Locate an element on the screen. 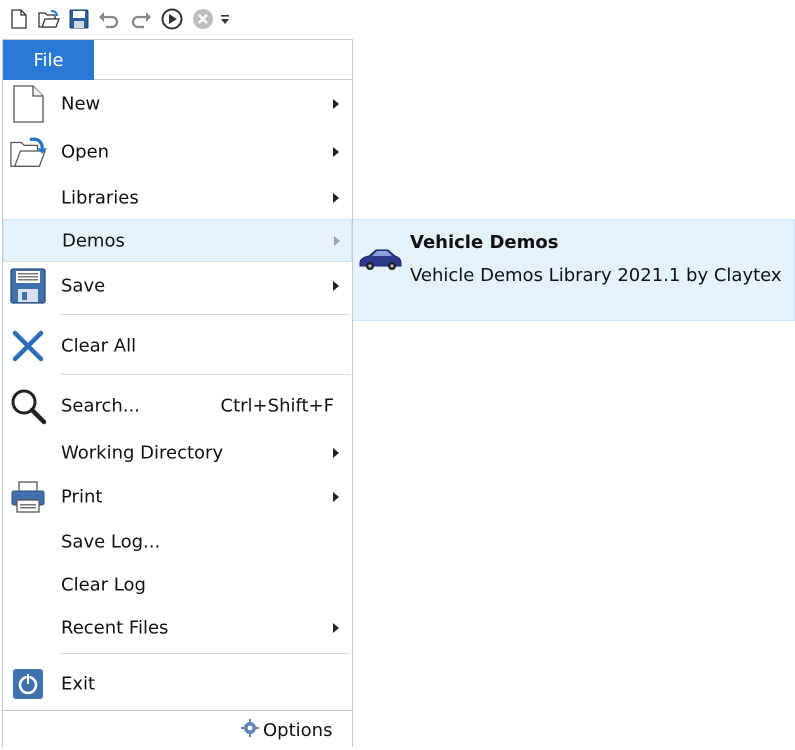 This screenshot has height=750, width=795. open-folder-icon is located at coordinates (28, 152).